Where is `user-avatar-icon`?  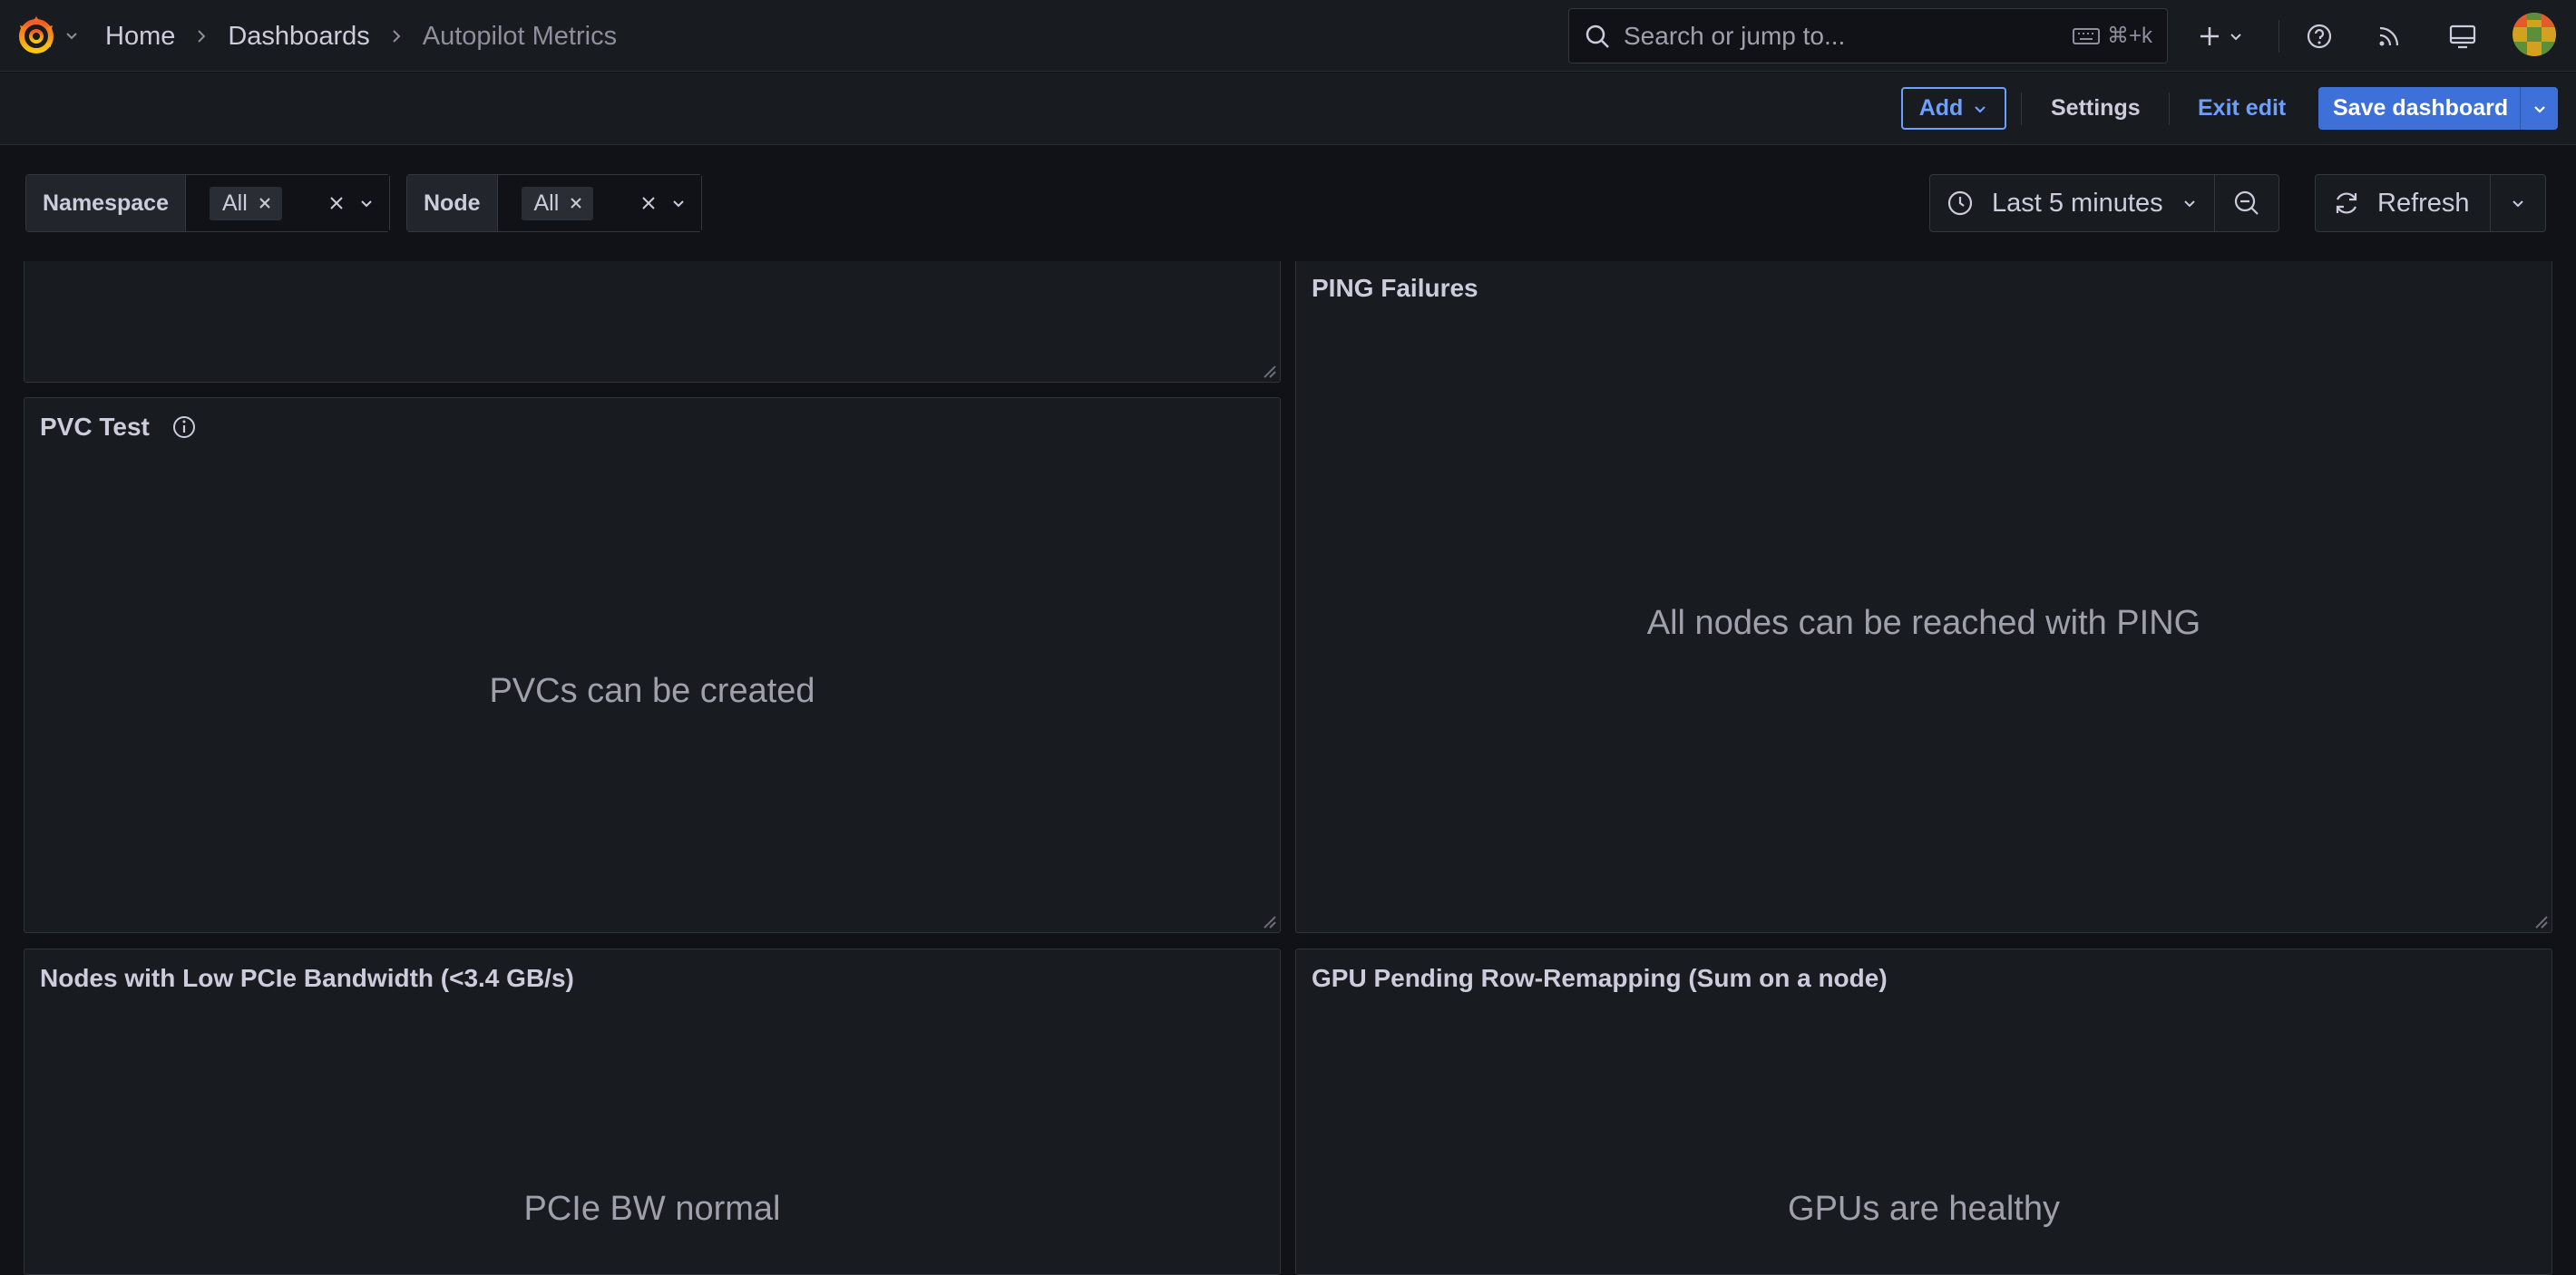
user-avatar-icon is located at coordinates (2534, 34).